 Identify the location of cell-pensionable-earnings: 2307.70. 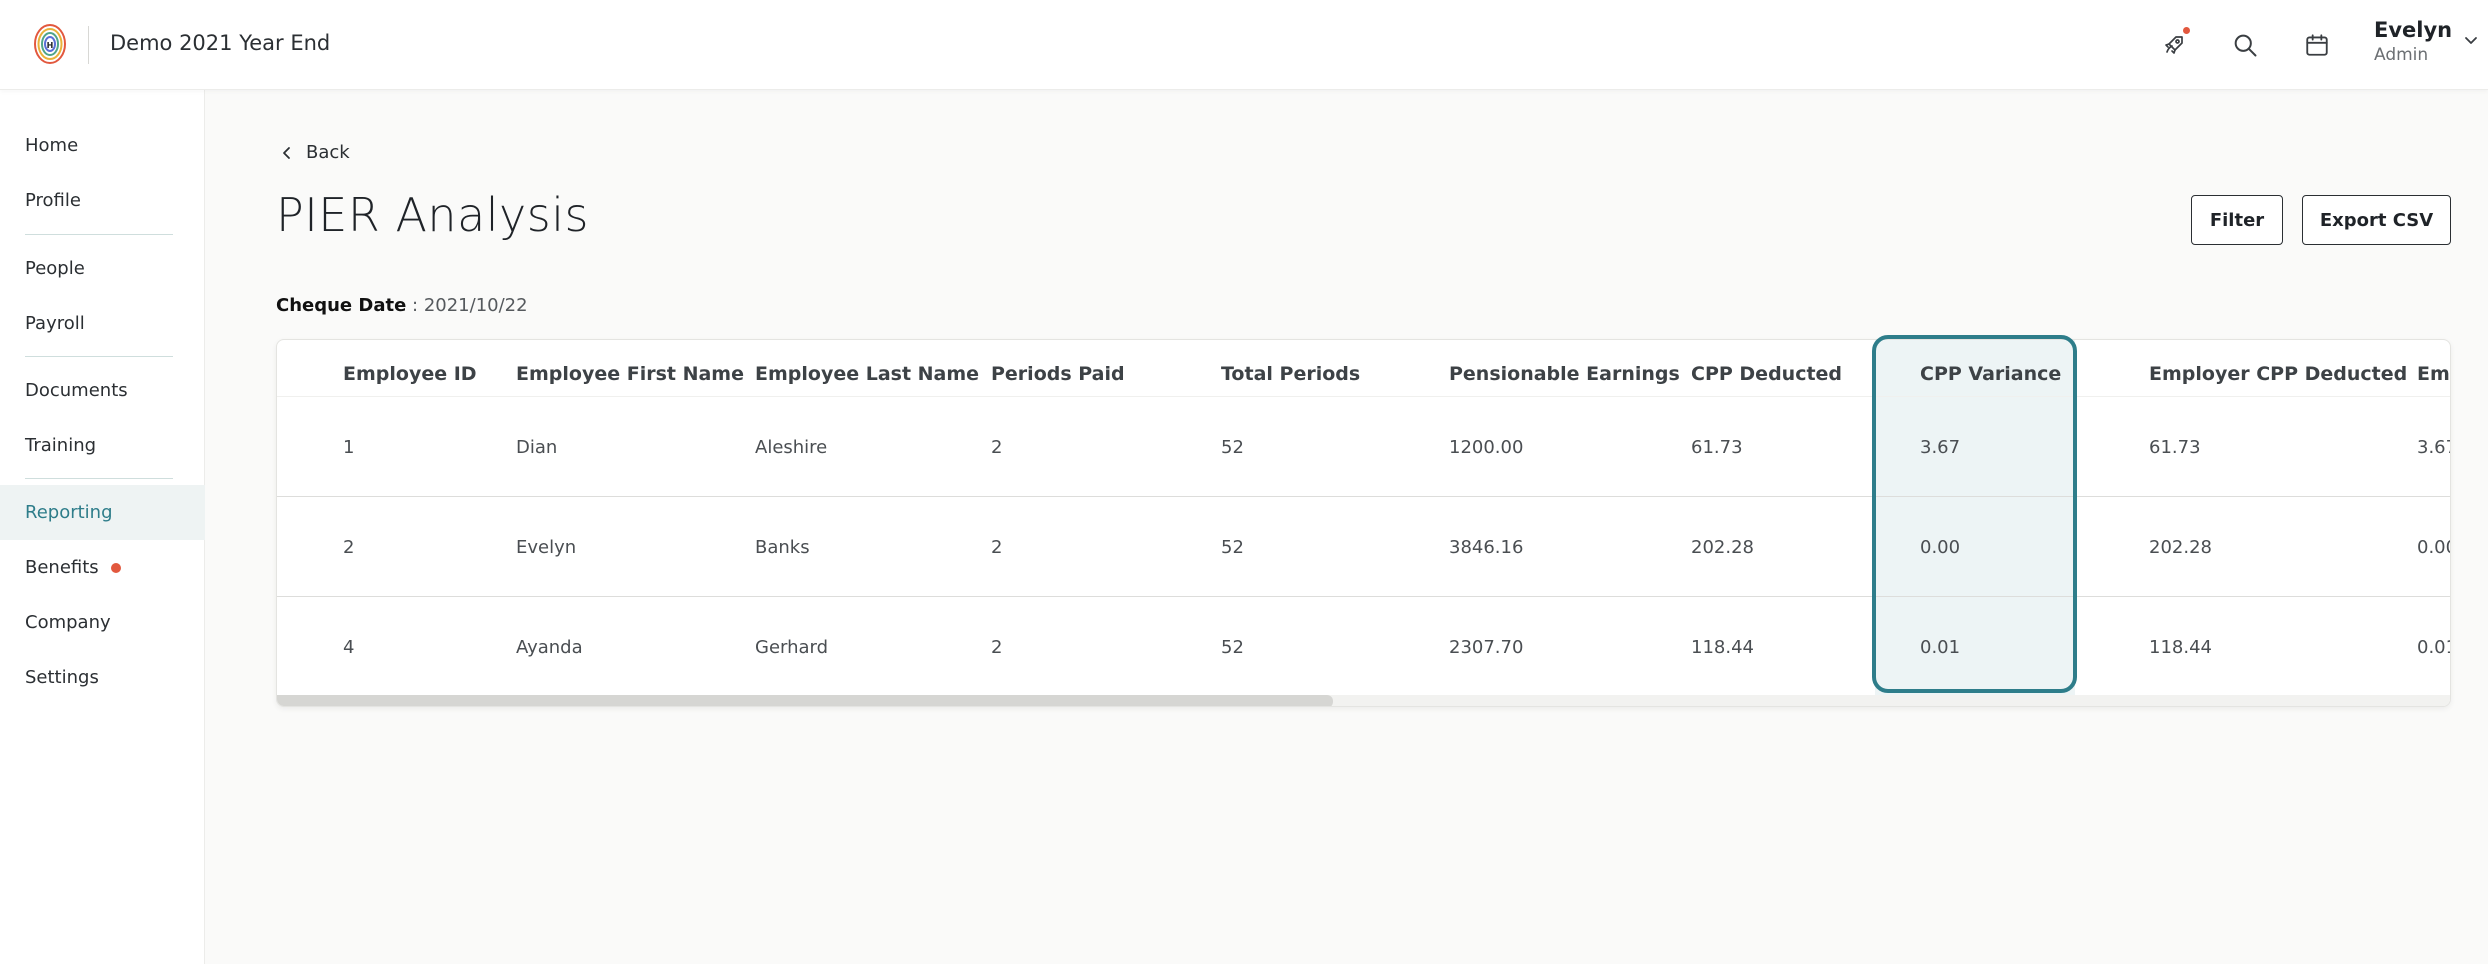
(1486, 647).